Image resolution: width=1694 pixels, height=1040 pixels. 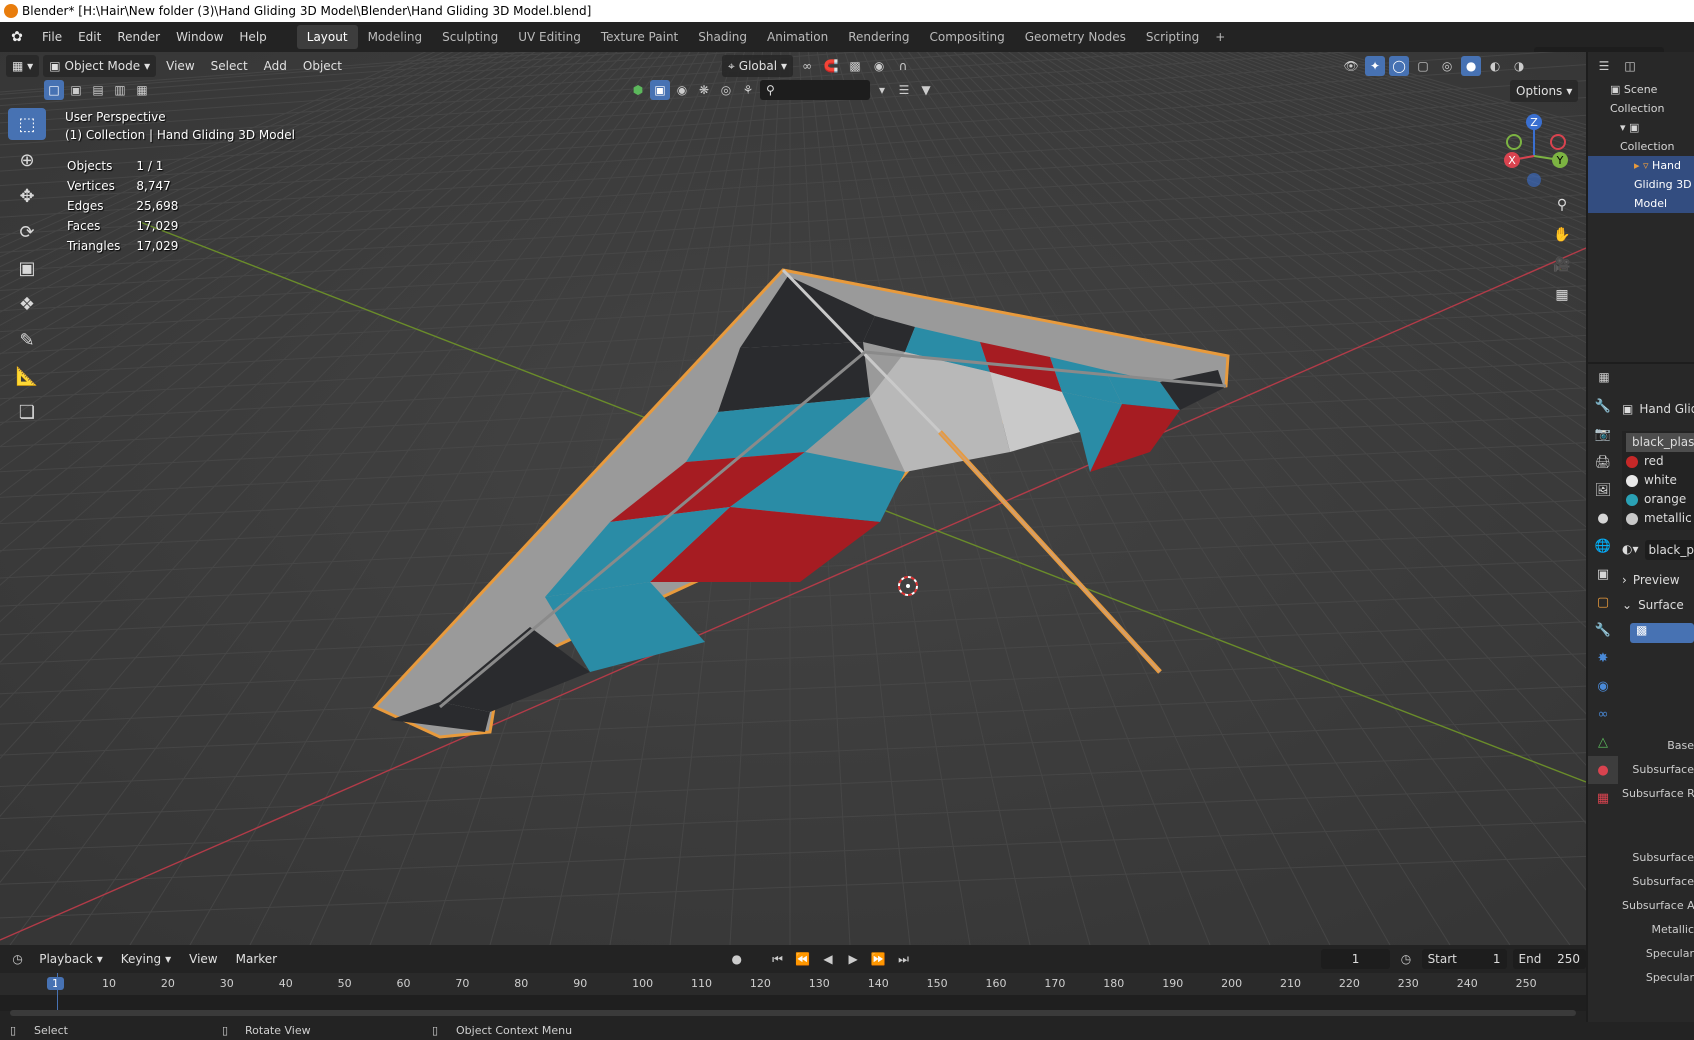 I want to click on visibility-icon: 👁, so click(x=1351, y=66).